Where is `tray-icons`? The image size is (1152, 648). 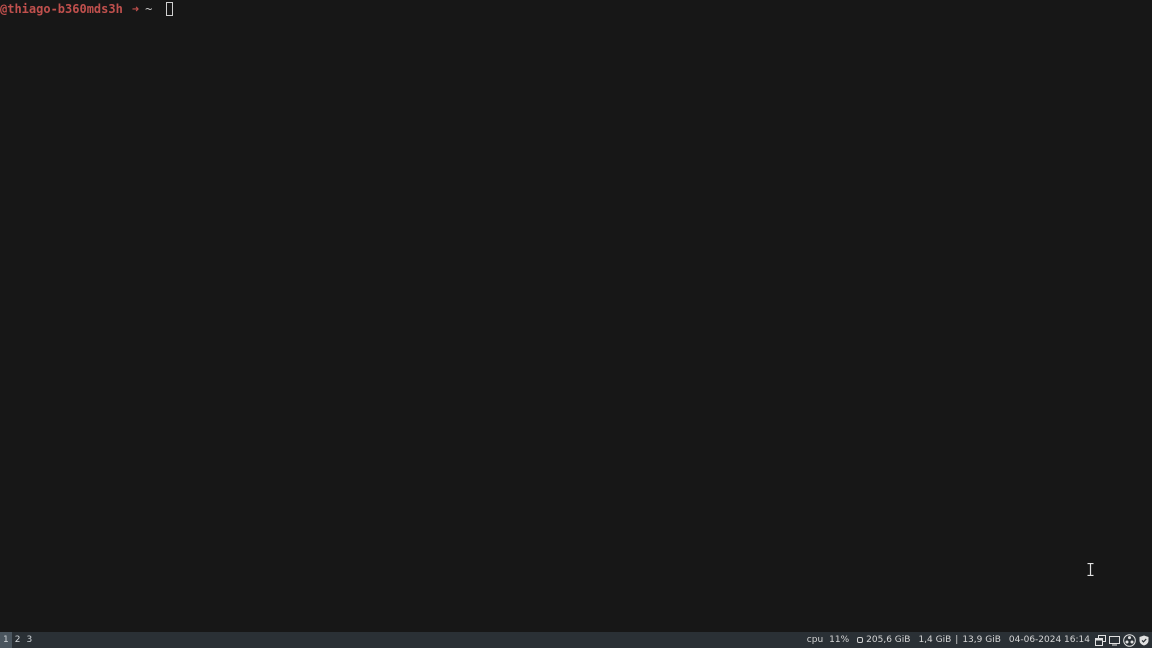 tray-icons is located at coordinates (1122, 640).